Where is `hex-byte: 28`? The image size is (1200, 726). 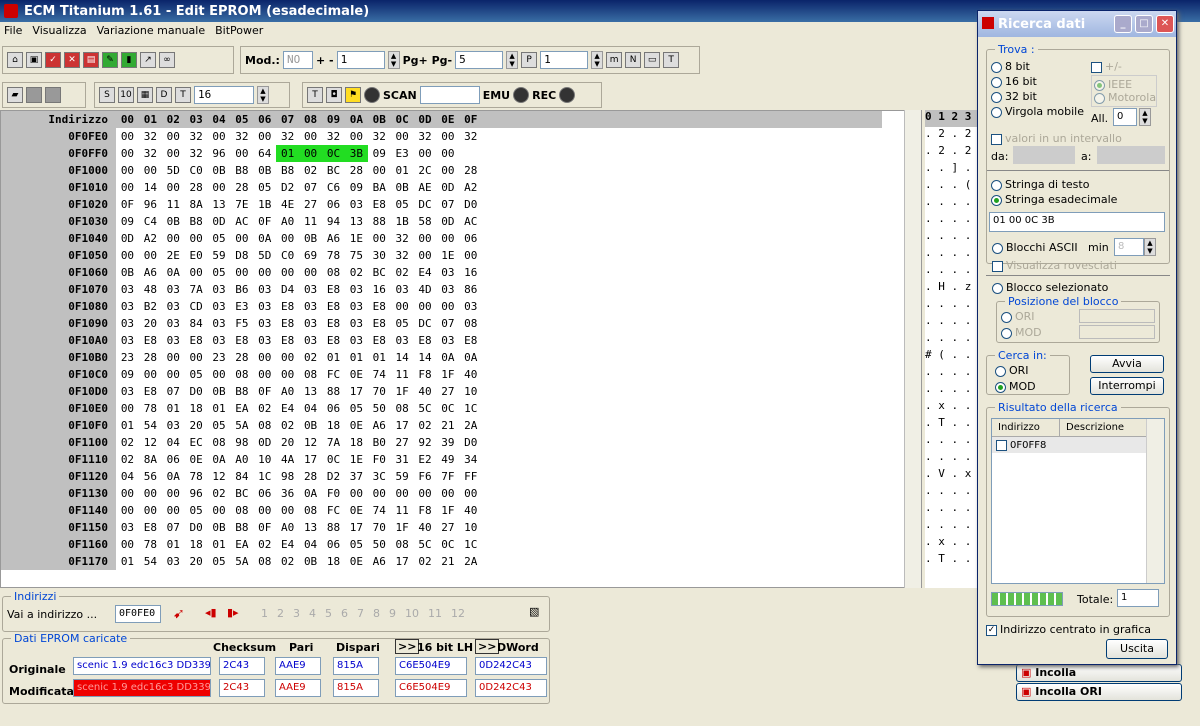 hex-byte: 28 is located at coordinates (310, 476).